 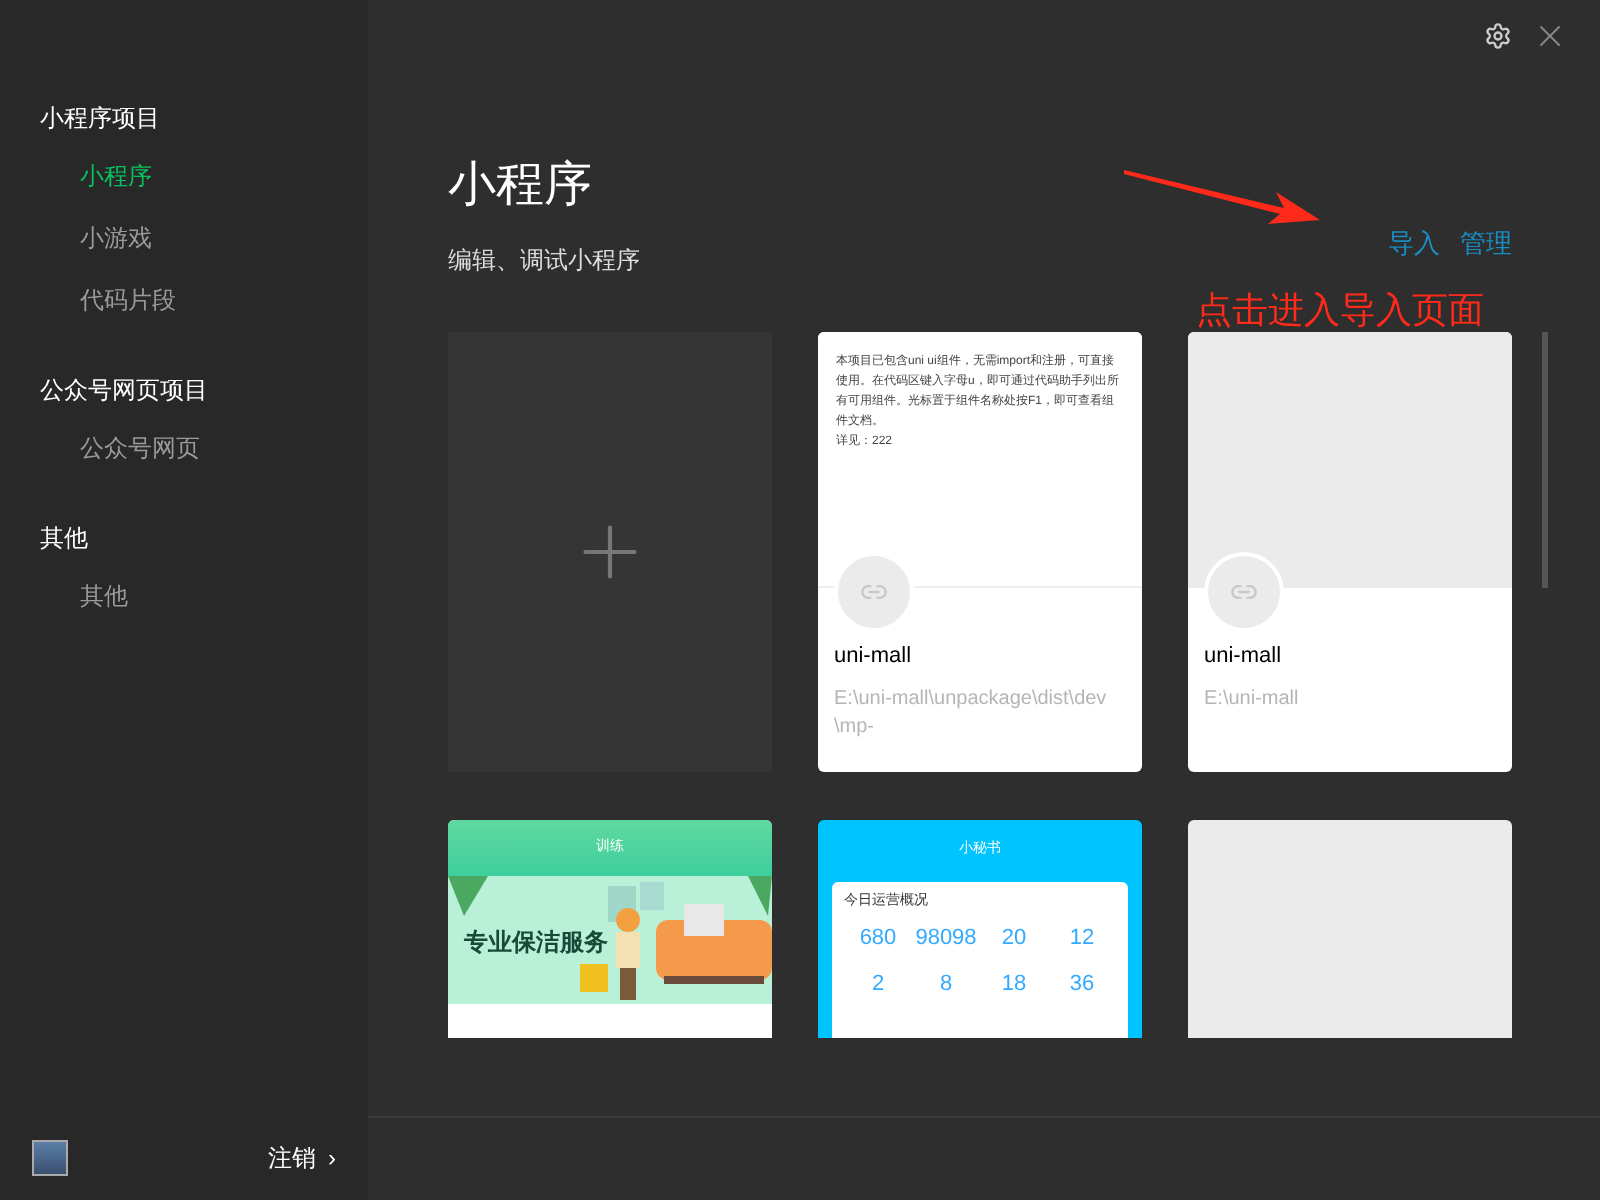 What do you see at coordinates (1350, 552) in the screenshot?
I see `project-card: uni-mall E:\uni-mall` at bounding box center [1350, 552].